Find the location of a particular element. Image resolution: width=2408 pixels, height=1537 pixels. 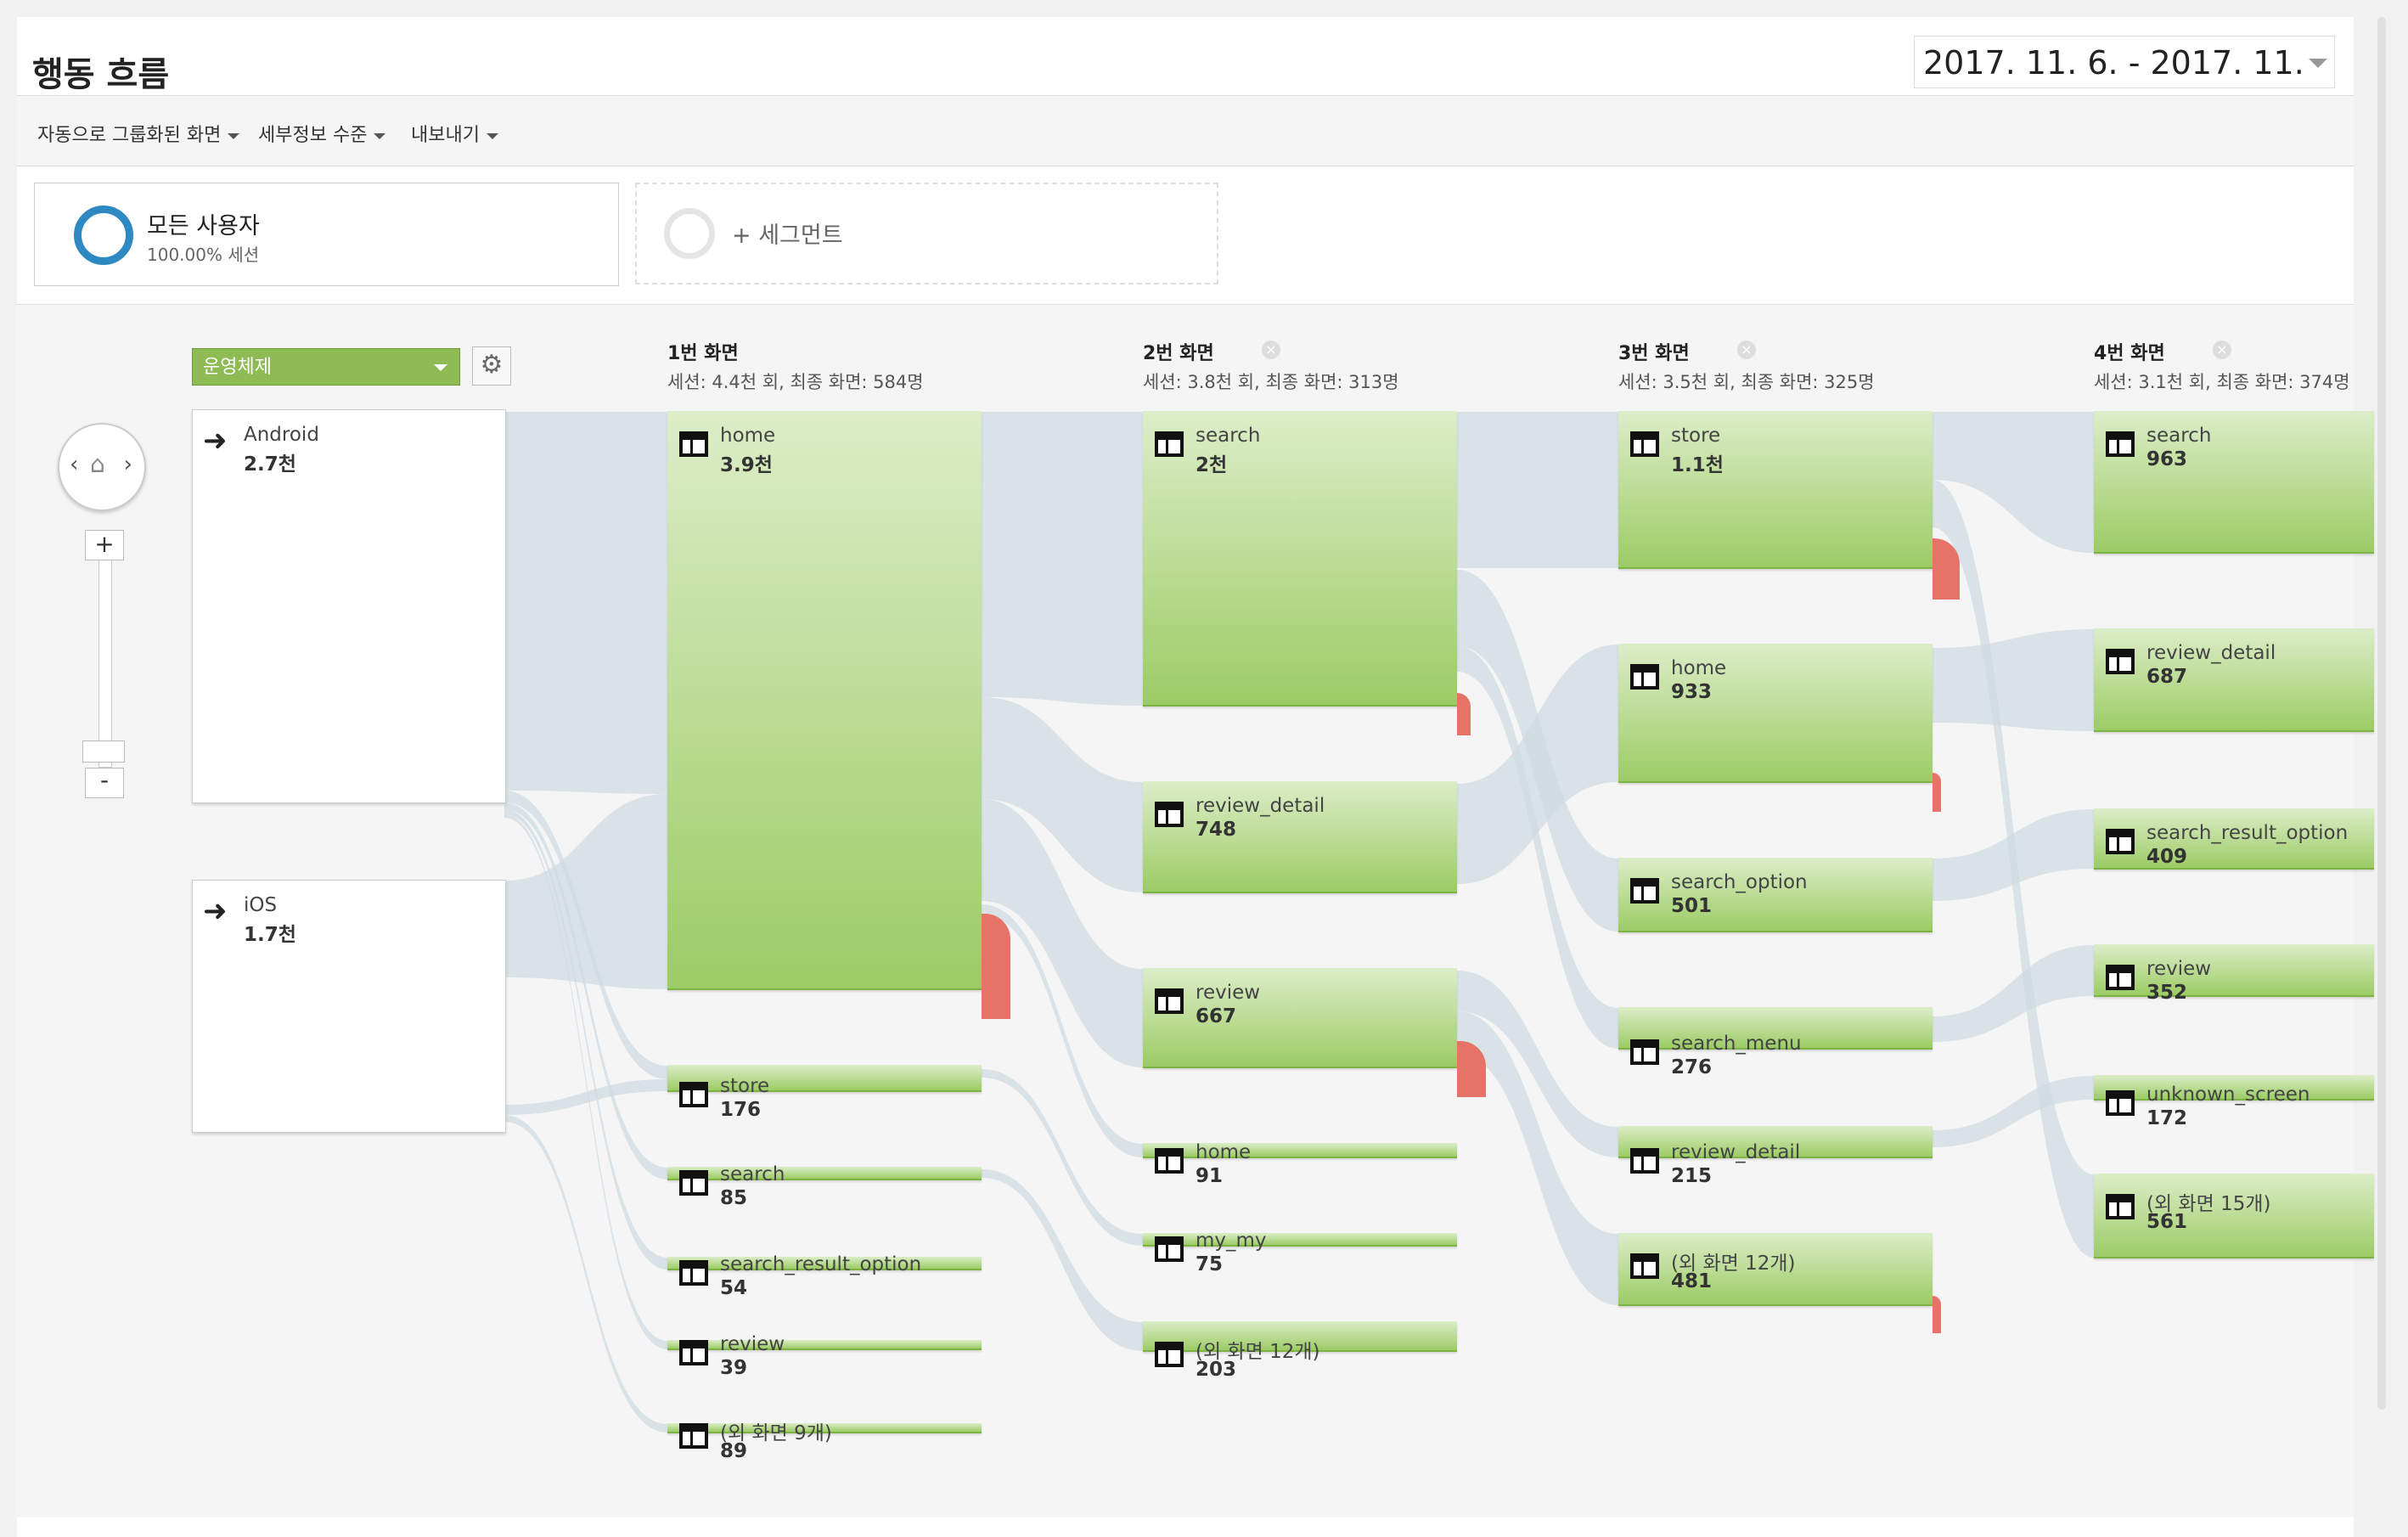

pan-control: ‹ ⌂ › is located at coordinates (102, 467).